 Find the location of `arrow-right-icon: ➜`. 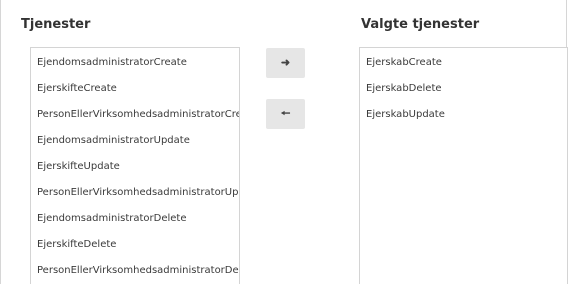

arrow-right-icon: ➜ is located at coordinates (285, 62).